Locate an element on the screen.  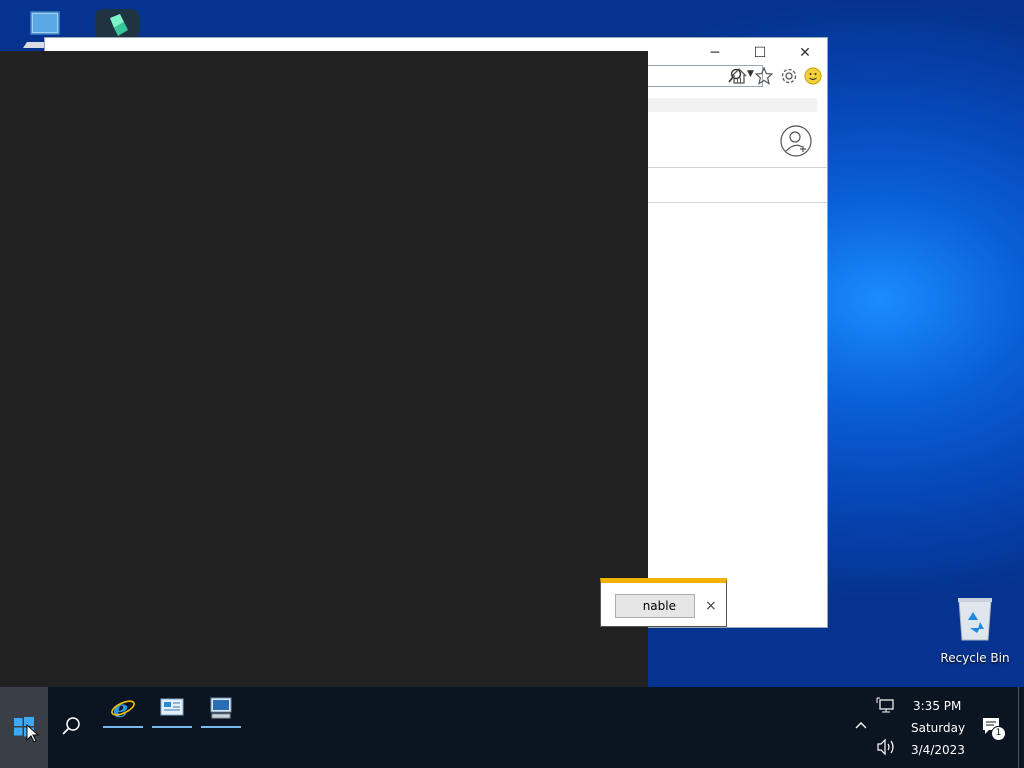
minimize-button: ─ is located at coordinates (715, 53).